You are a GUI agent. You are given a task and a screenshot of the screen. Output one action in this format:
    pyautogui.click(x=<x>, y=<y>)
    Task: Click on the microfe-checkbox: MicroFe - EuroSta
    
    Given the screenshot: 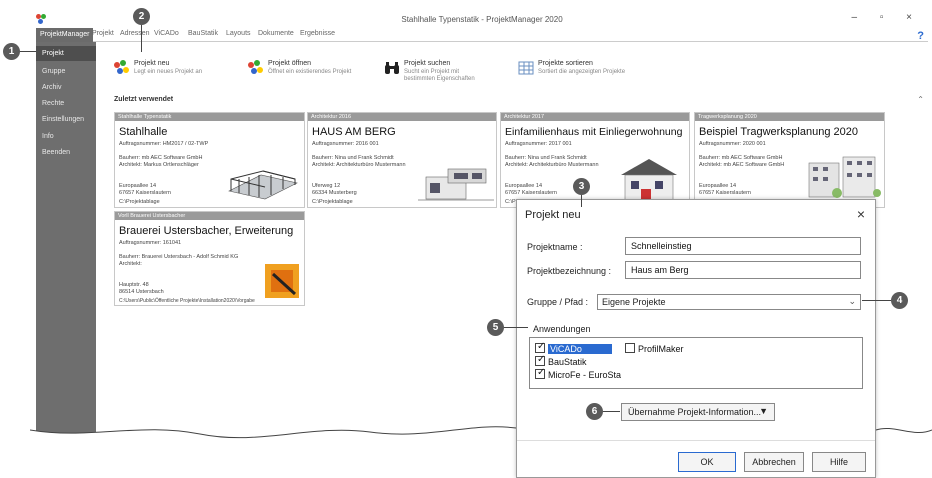 What is the action you would take?
    pyautogui.click(x=578, y=373)
    